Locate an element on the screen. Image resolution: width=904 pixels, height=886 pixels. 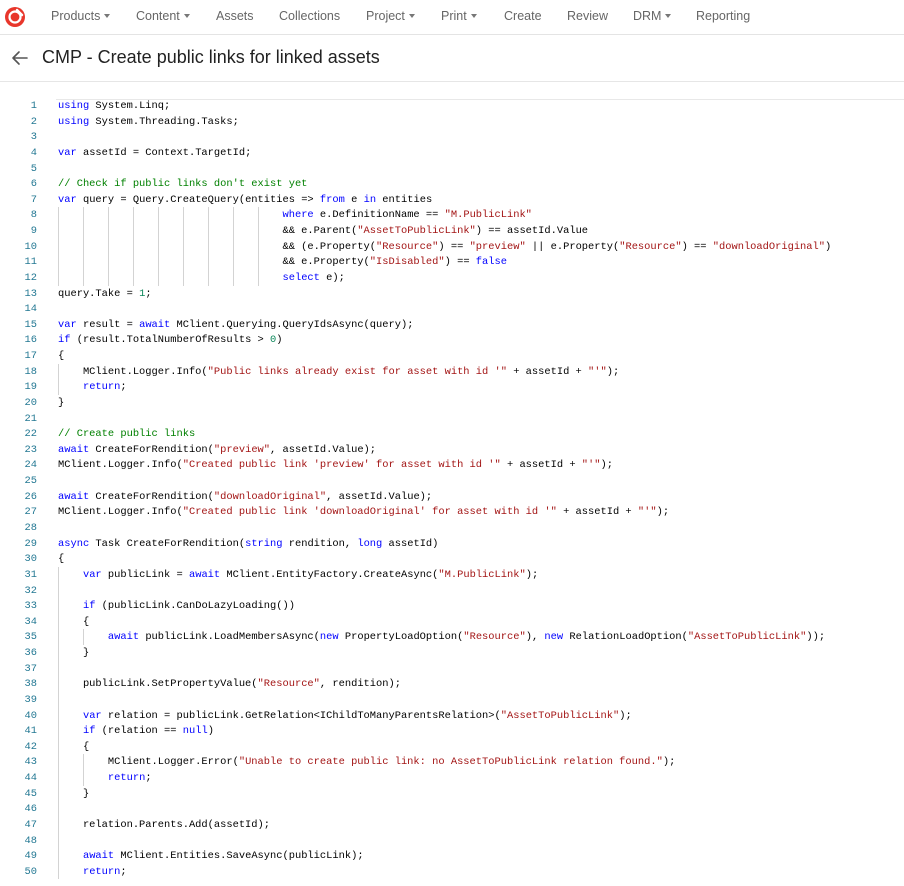
nav-item-create: Create is located at coordinates (523, 16).